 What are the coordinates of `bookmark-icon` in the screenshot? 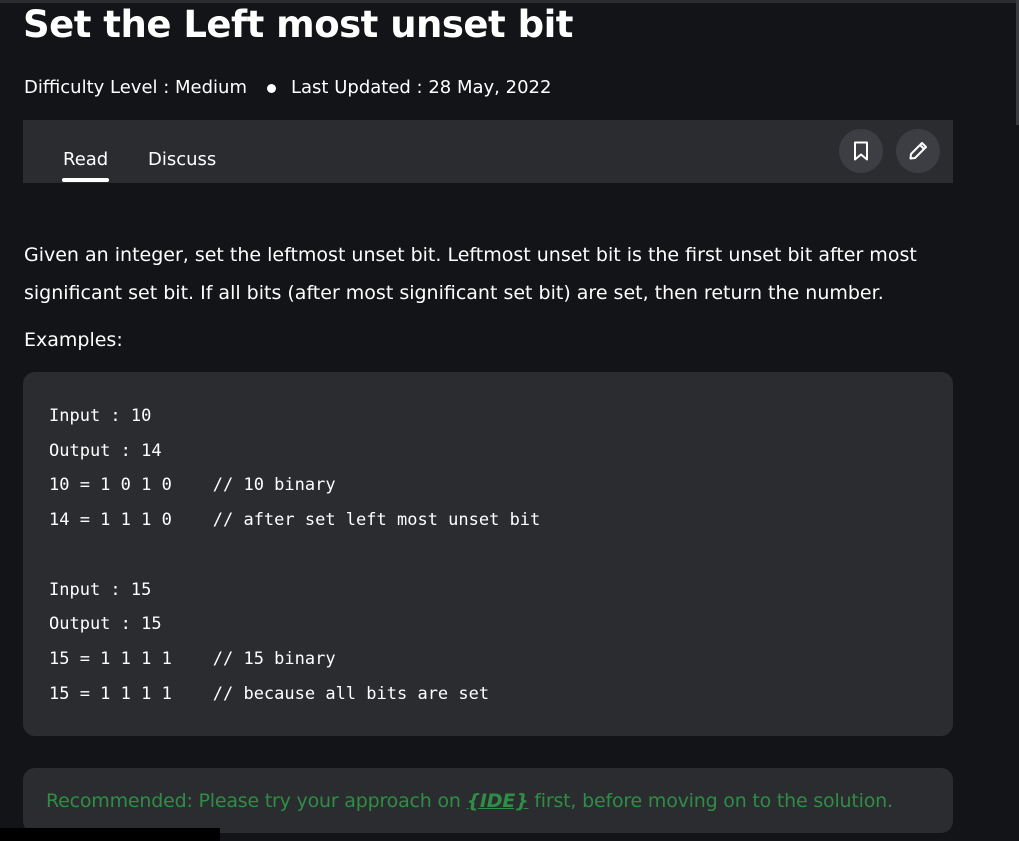 It's located at (861, 151).